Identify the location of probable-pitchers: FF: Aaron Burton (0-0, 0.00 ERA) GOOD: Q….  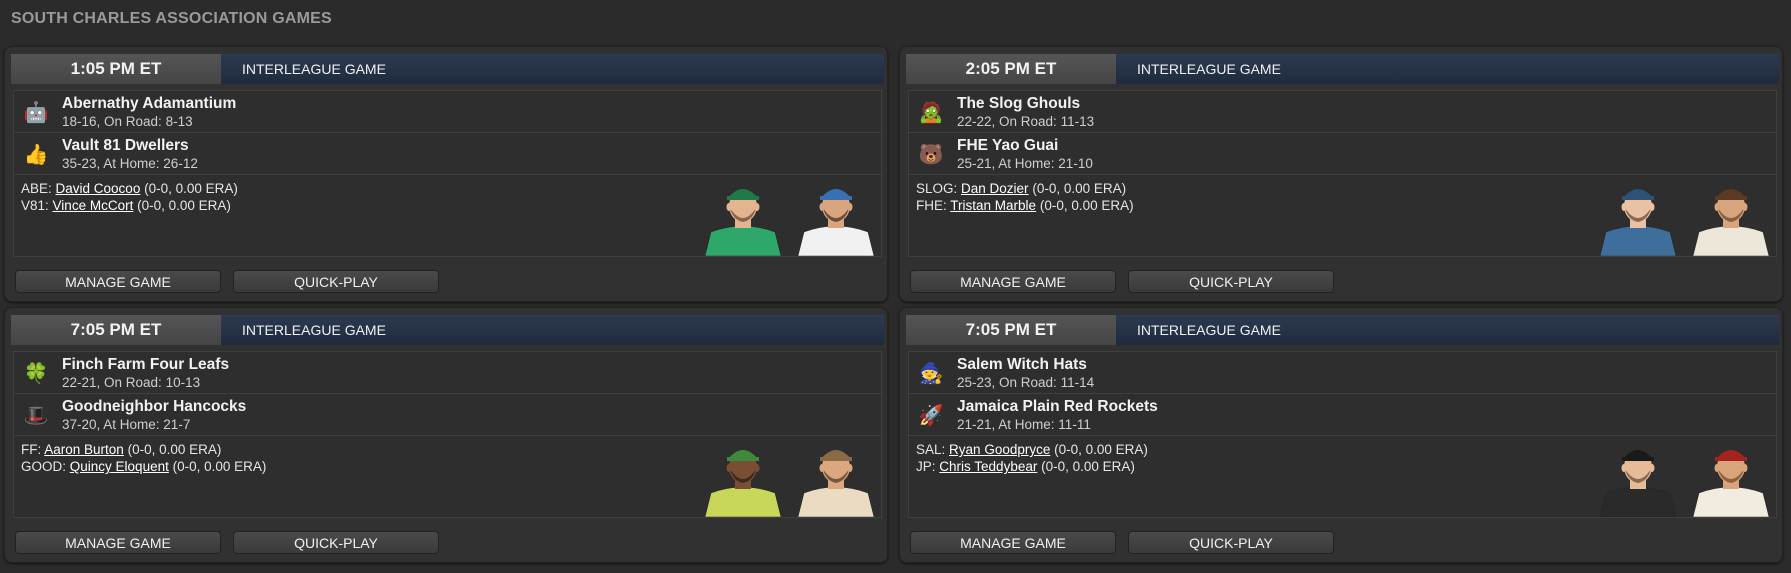
(143, 458).